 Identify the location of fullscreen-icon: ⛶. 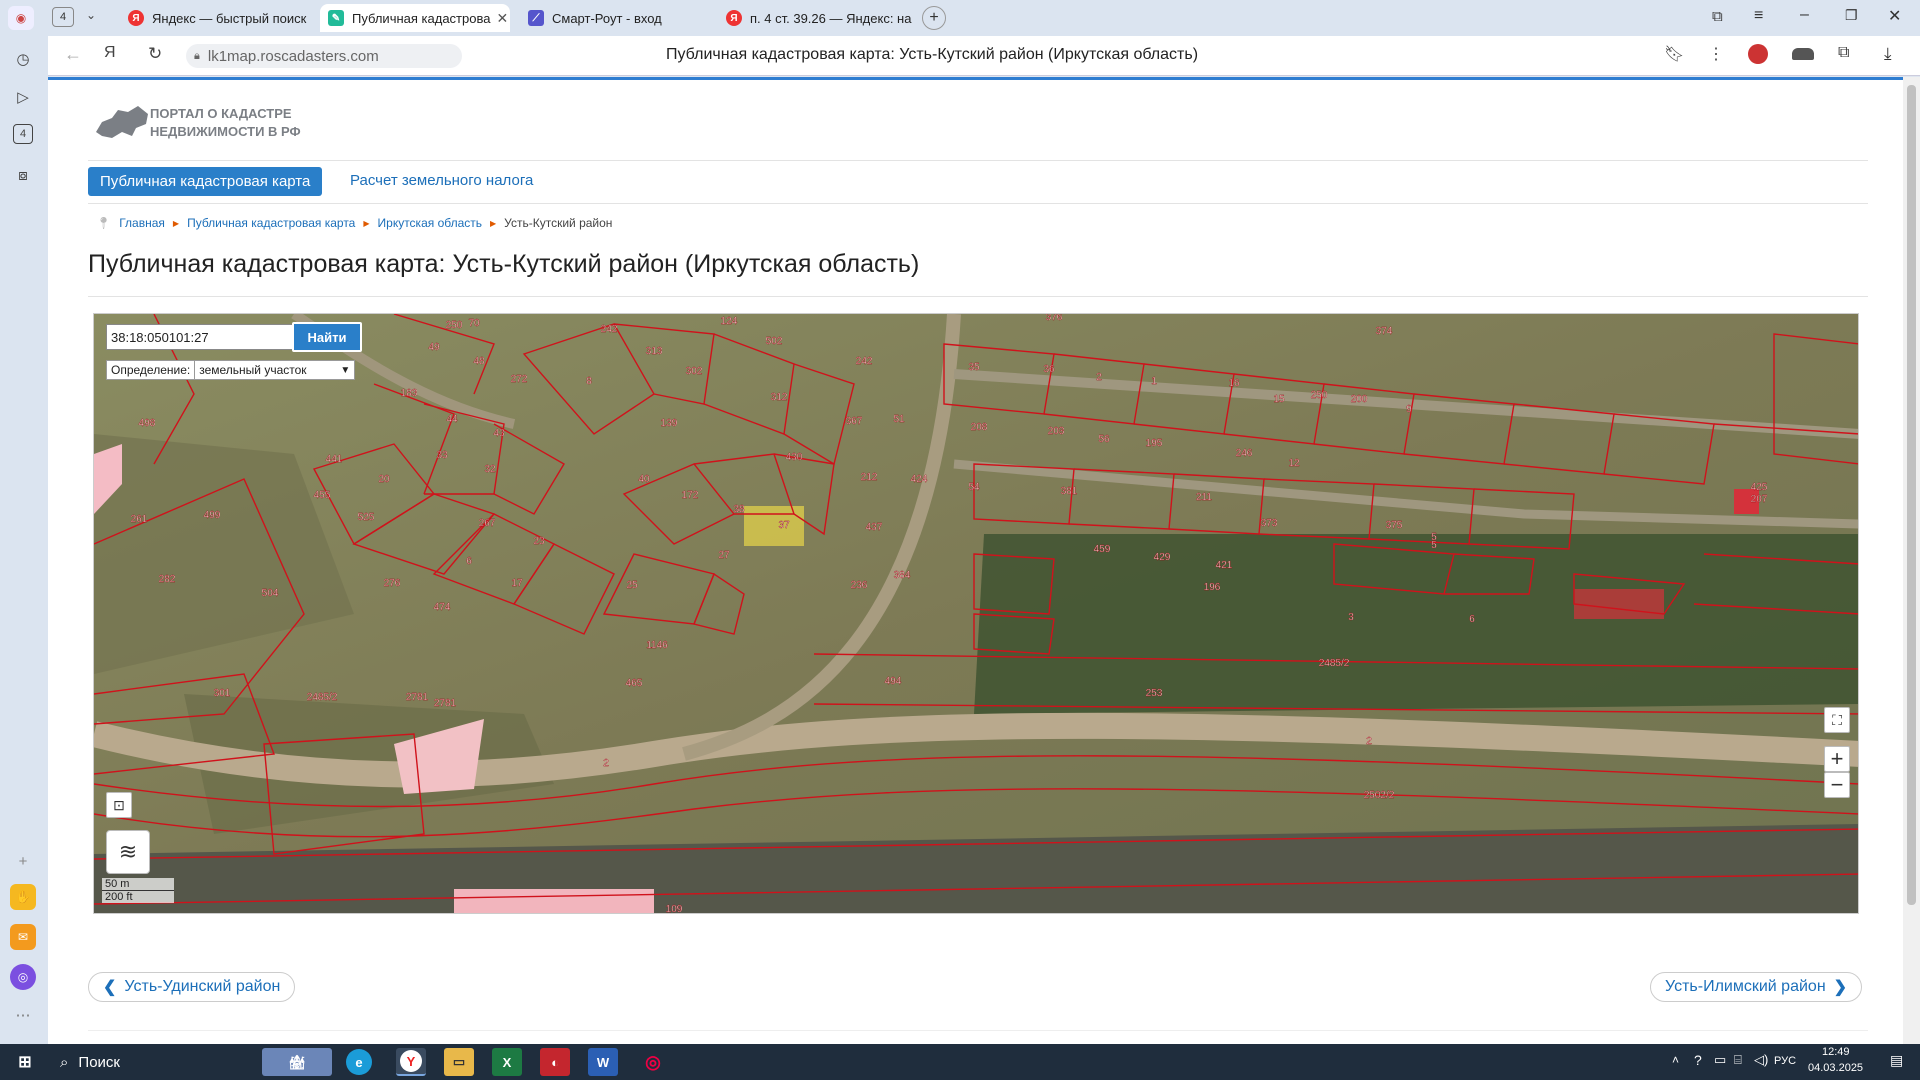
(1837, 720).